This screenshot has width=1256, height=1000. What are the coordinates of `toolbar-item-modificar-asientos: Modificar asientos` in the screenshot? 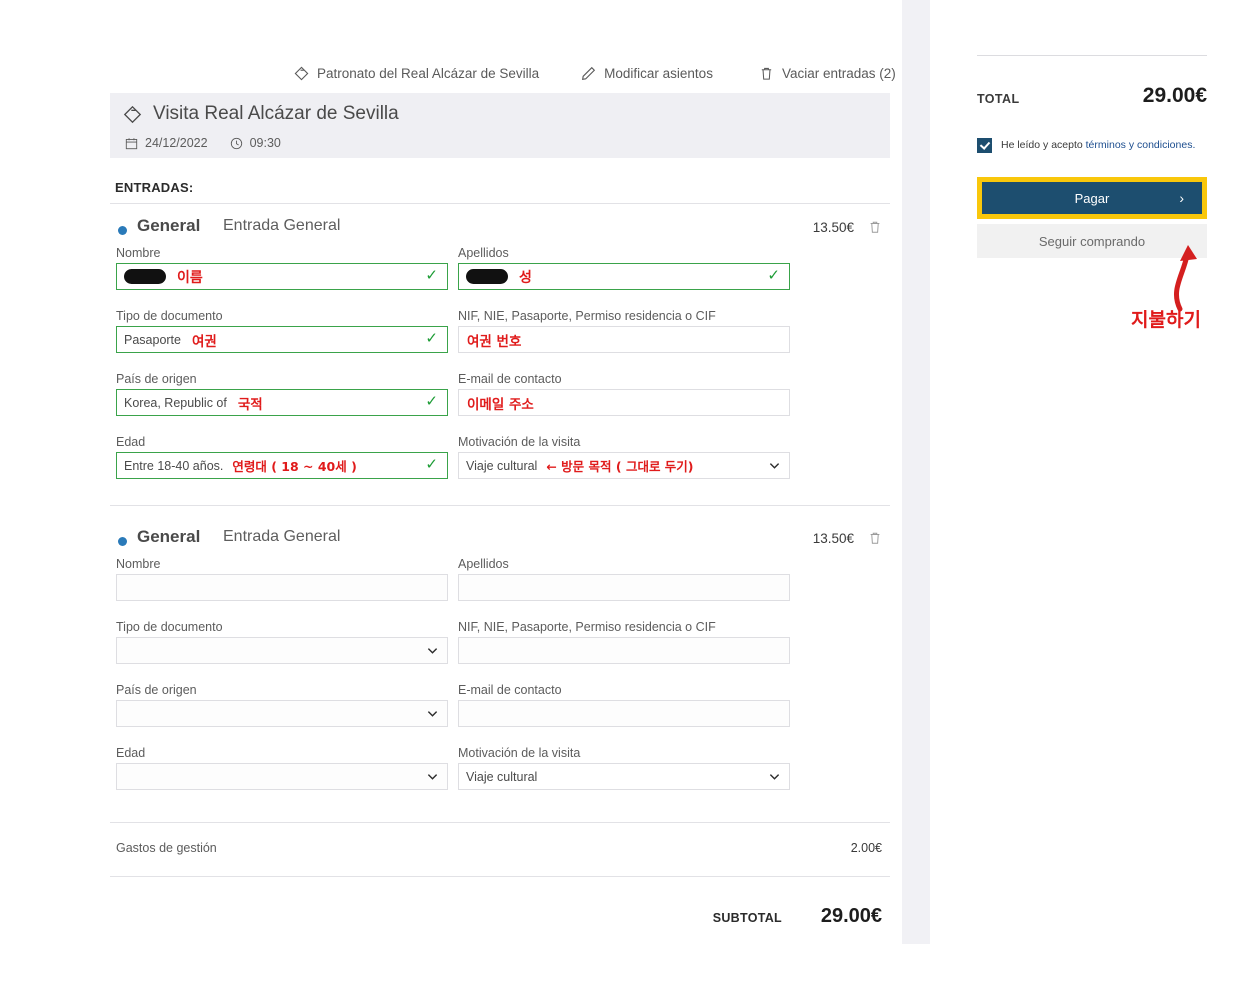 It's located at (647, 73).